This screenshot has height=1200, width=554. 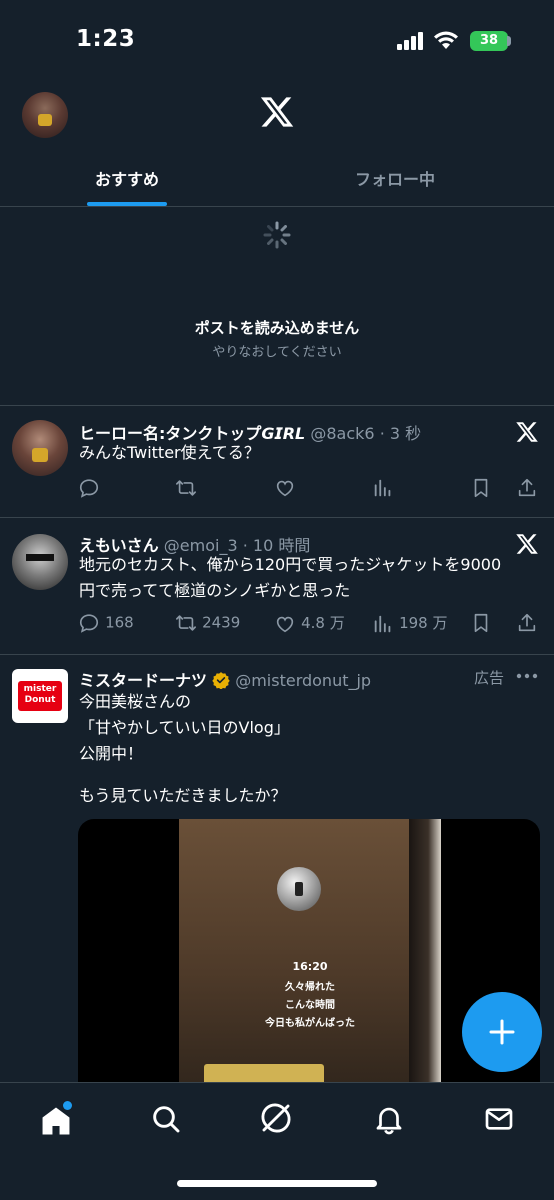 What do you see at coordinates (277, 206) in the screenshot?
I see `header-divider` at bounding box center [277, 206].